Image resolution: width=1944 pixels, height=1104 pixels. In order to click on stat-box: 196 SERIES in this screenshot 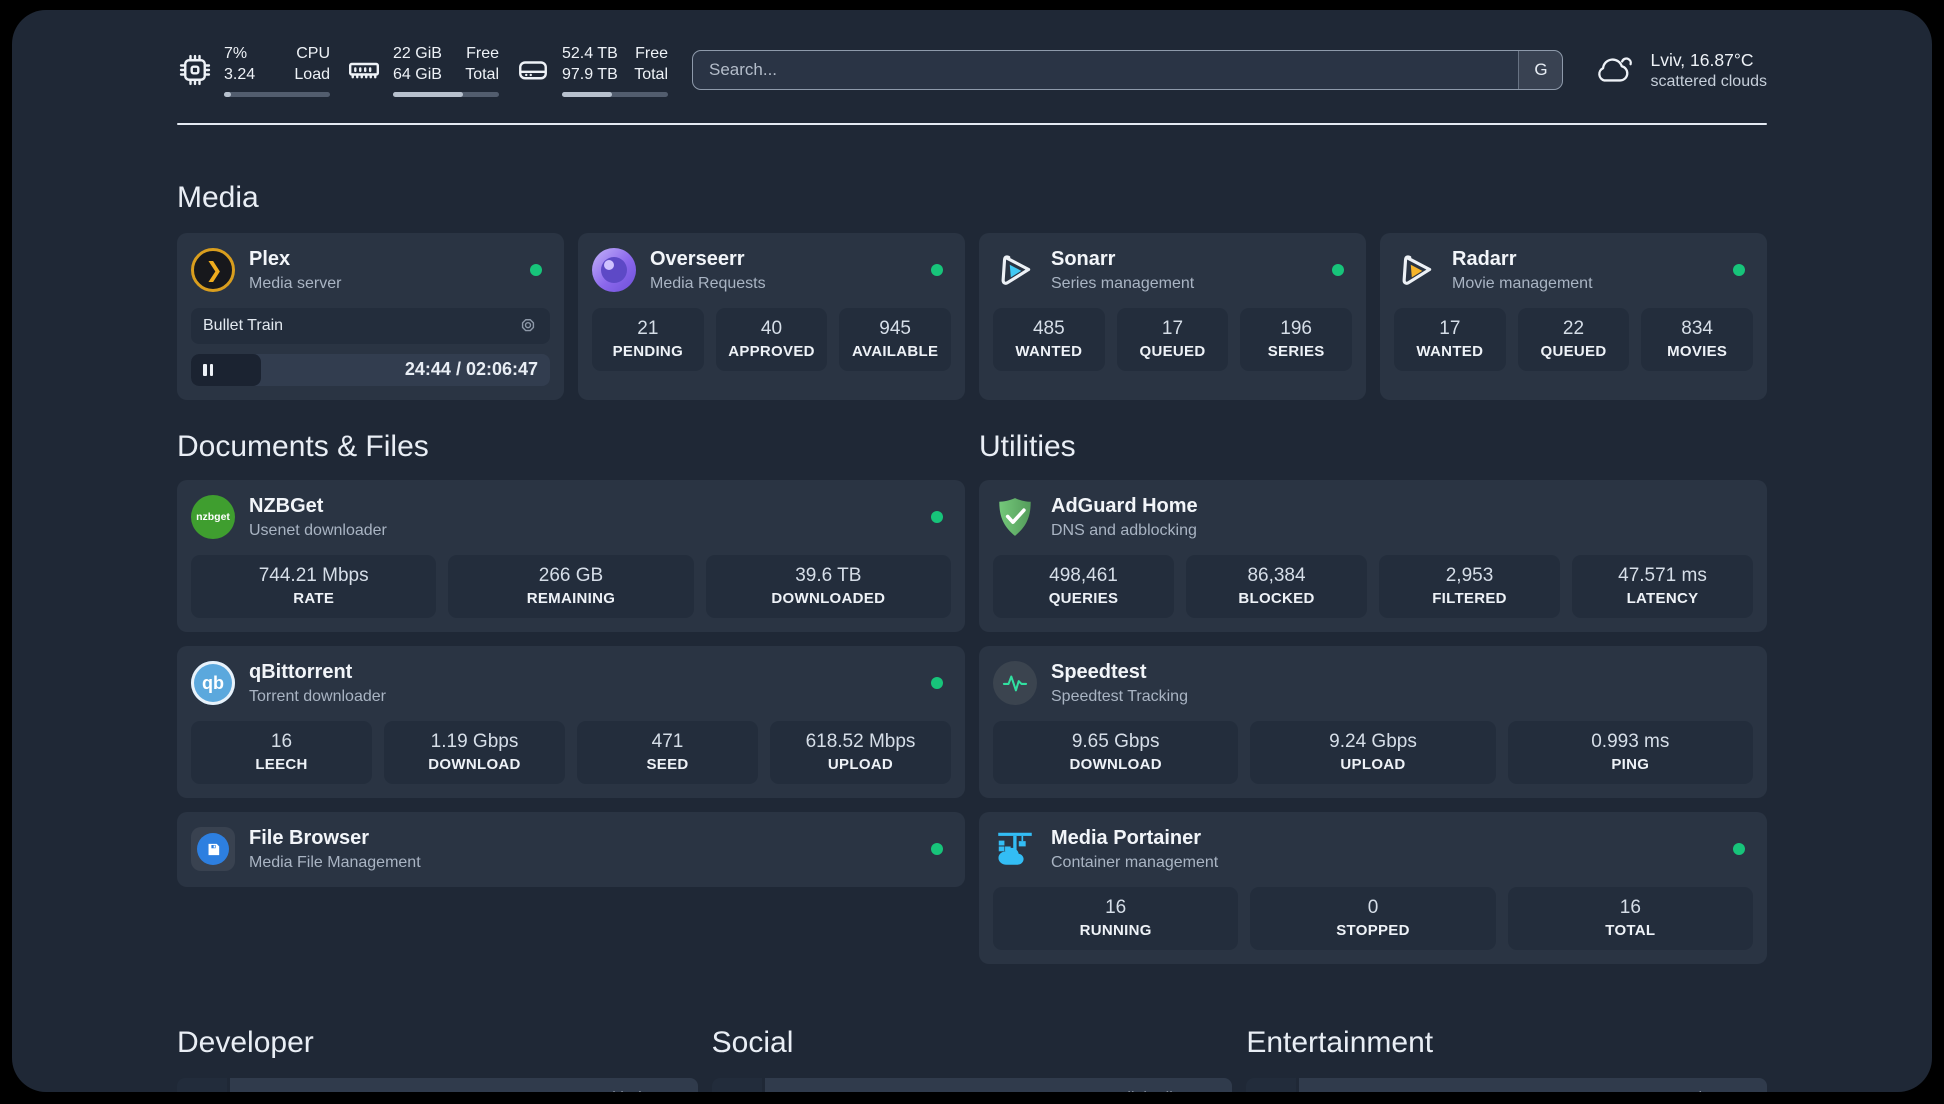, I will do `click(1296, 339)`.